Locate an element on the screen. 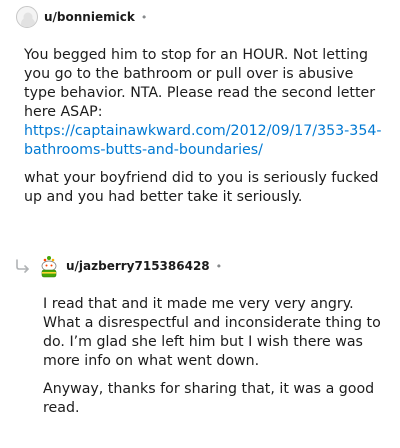 The width and height of the screenshot is (400, 448). username: u/jazberry715386428 is located at coordinates (138, 266).